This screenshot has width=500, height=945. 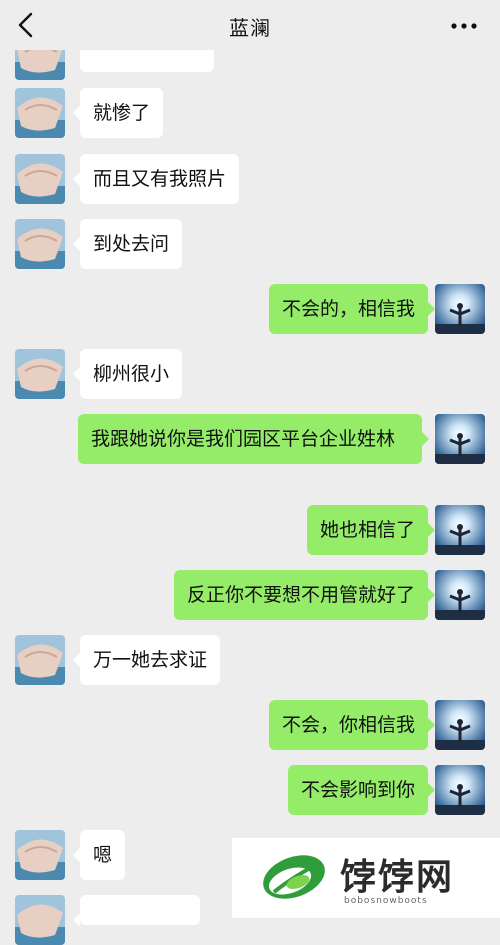 I want to click on chat-title: 蓝澜, so click(x=250, y=28).